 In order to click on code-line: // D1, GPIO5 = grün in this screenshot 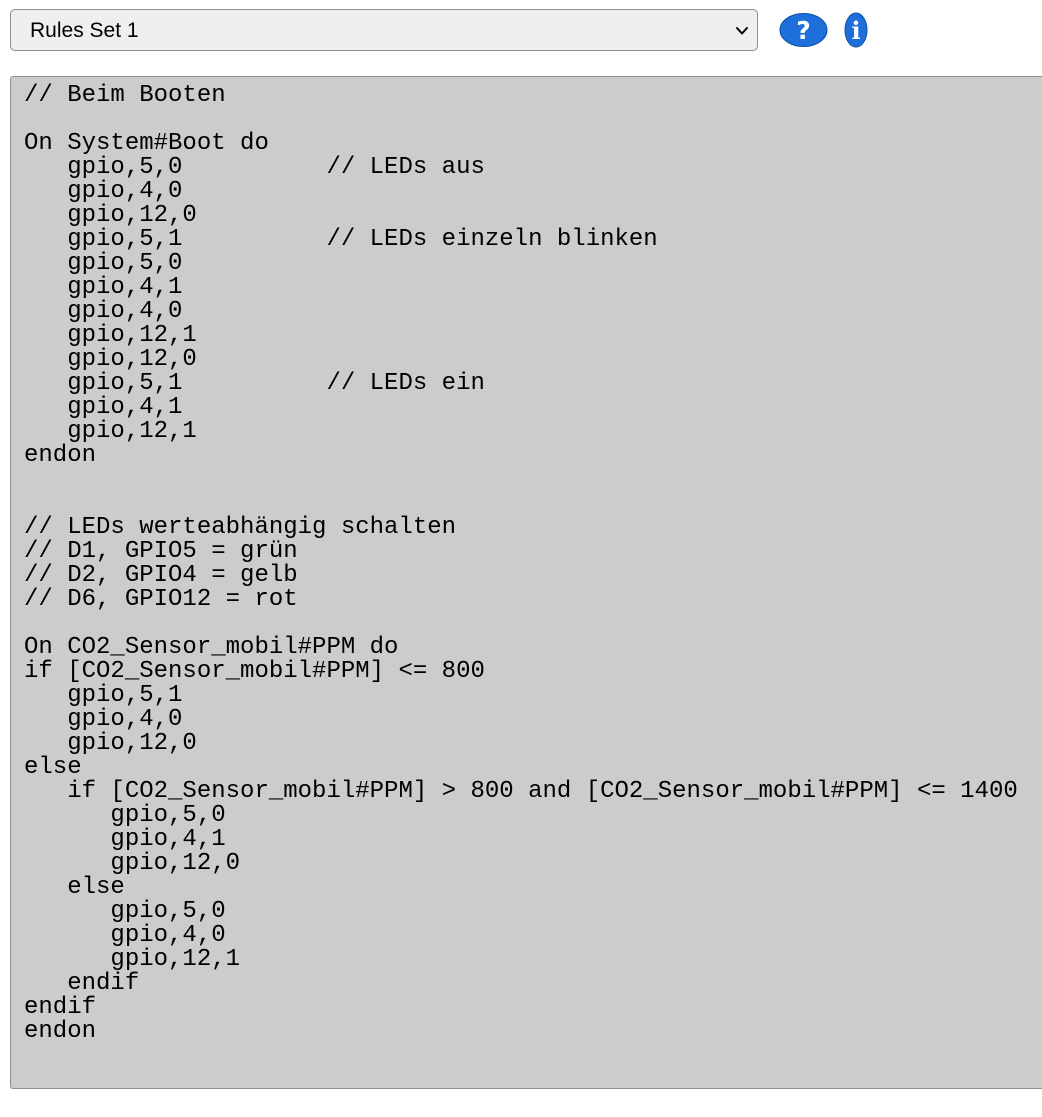, I will do `click(161, 551)`.